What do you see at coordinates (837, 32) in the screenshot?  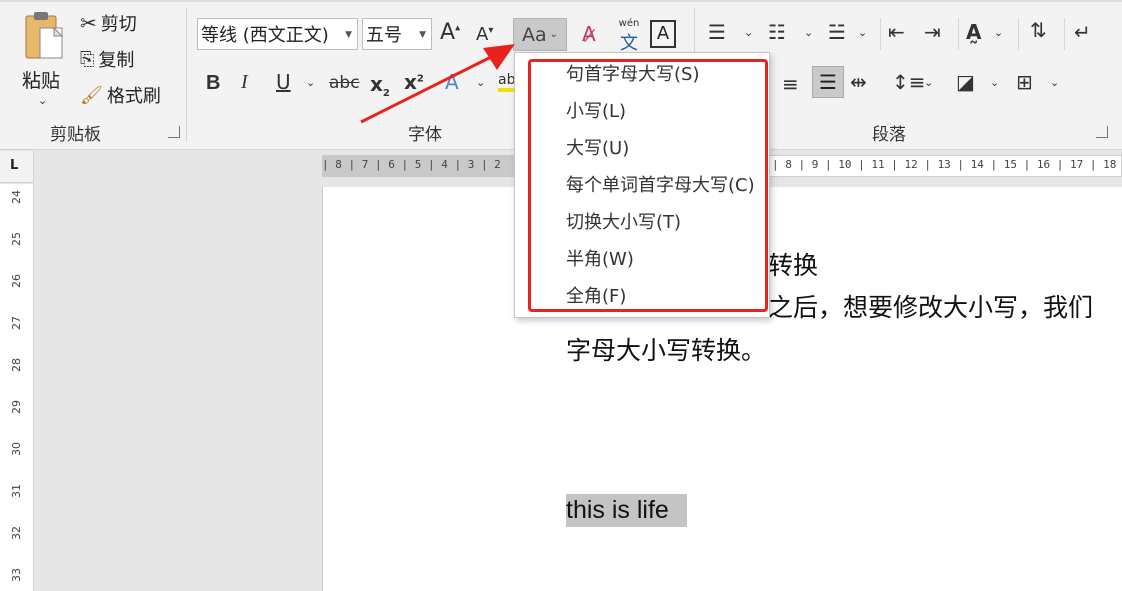 I see `multilevel-list-icon: ☱` at bounding box center [837, 32].